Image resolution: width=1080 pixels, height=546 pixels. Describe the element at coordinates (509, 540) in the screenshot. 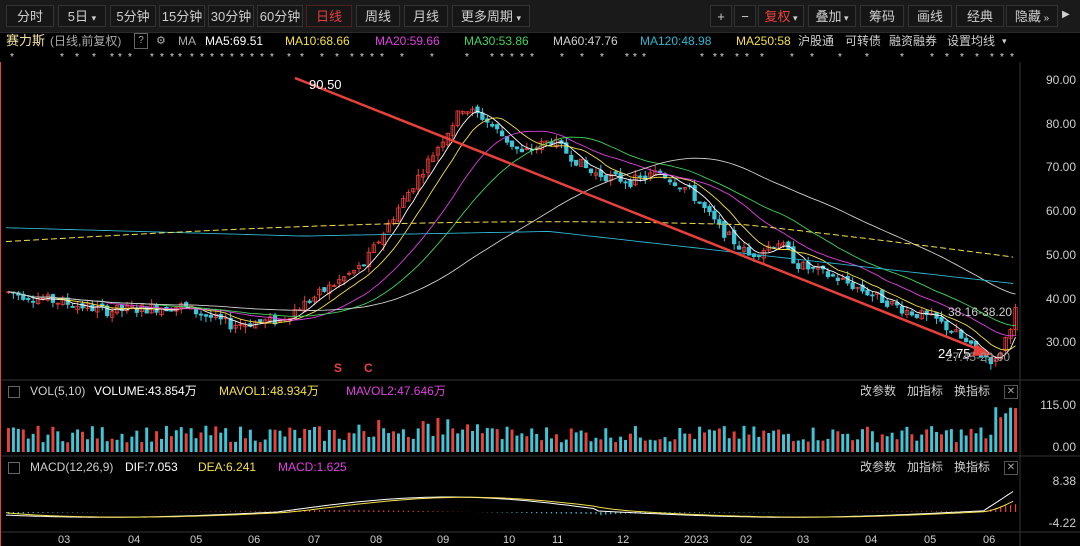

I see `date-axis-label: 10` at that location.